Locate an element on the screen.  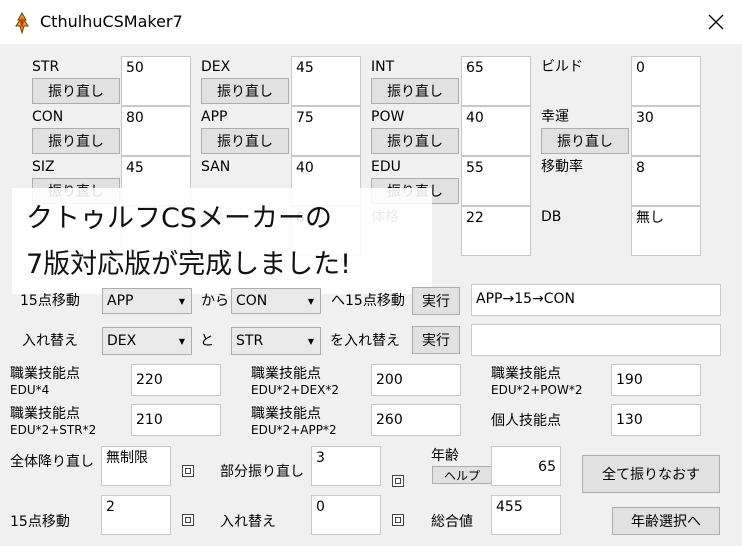
str-value: 50 is located at coordinates (156, 81).